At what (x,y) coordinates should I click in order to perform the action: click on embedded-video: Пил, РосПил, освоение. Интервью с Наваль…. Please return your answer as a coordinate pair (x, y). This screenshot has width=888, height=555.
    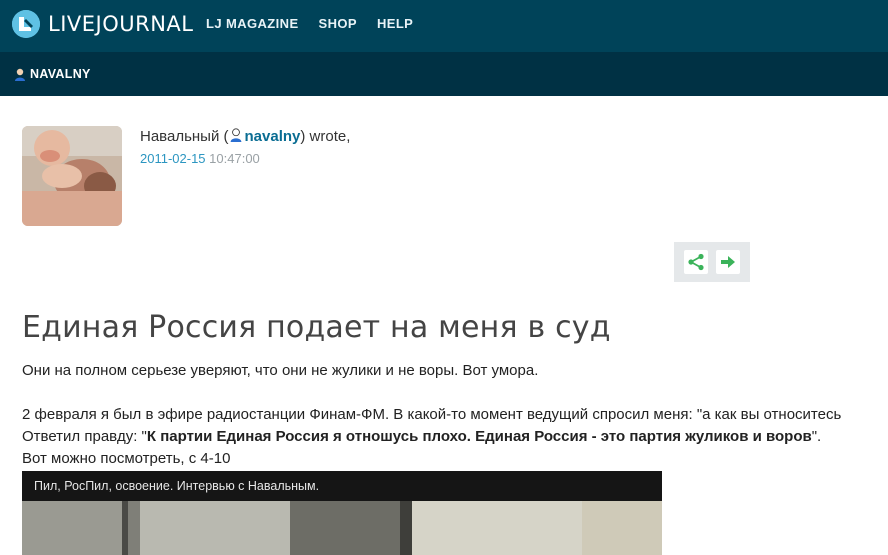
    Looking at the image, I should click on (342, 513).